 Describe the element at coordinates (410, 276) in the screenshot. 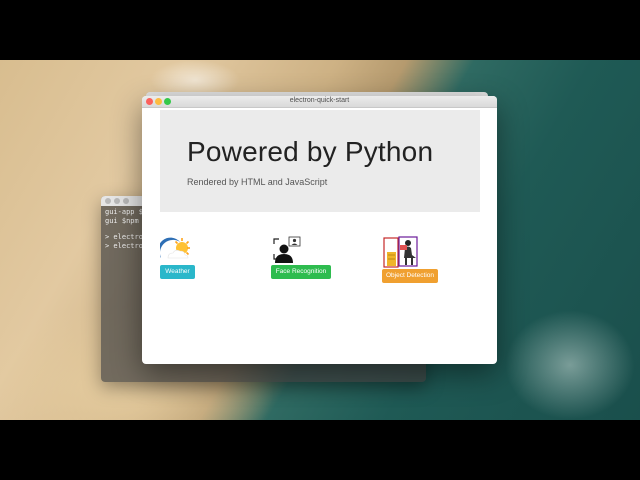

I see `object-detection-button: Object Detection` at that location.